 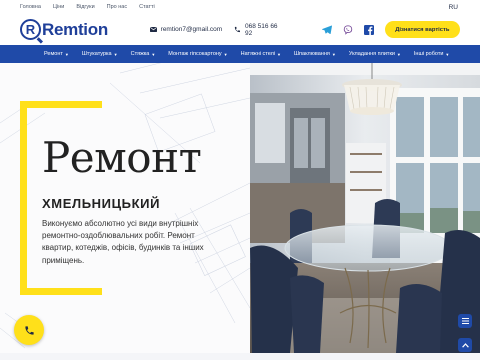 I want to click on nav-item-plaster: Штукатурка ▼, so click(x=100, y=54).